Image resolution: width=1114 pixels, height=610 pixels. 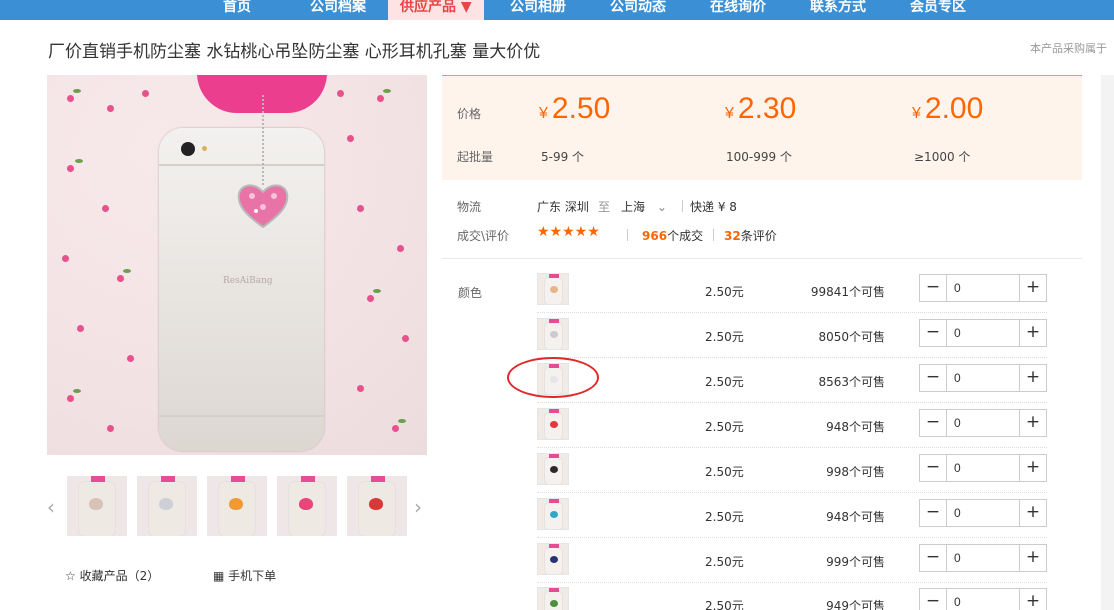 What do you see at coordinates (855, 472) in the screenshot?
I see `sku-stock: 998个可售` at bounding box center [855, 472].